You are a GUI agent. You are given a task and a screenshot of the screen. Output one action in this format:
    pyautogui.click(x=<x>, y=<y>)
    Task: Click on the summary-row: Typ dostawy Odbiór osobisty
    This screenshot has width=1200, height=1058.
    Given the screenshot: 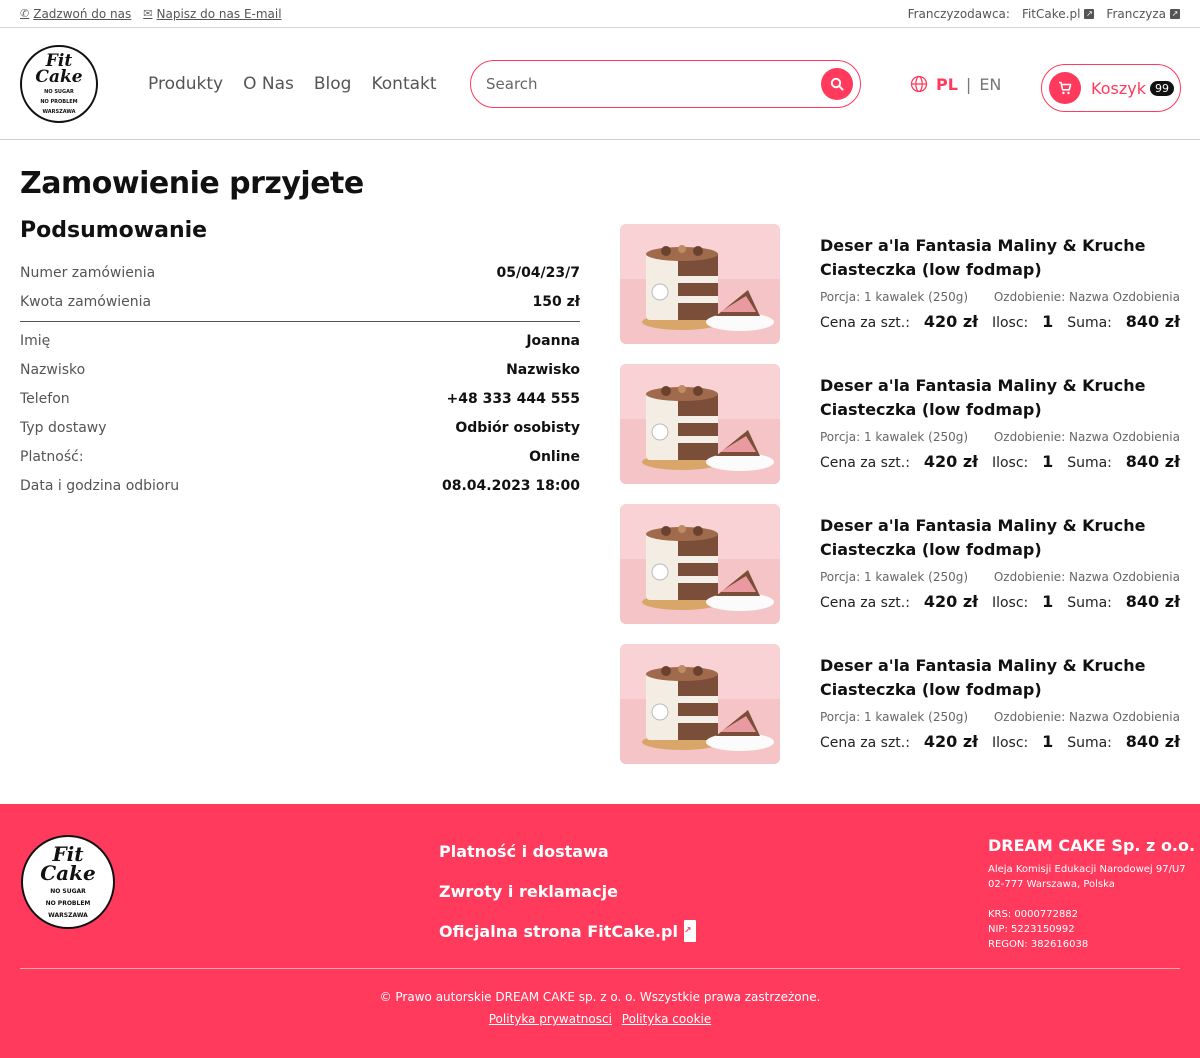 What is the action you would take?
    pyautogui.click(x=300, y=427)
    